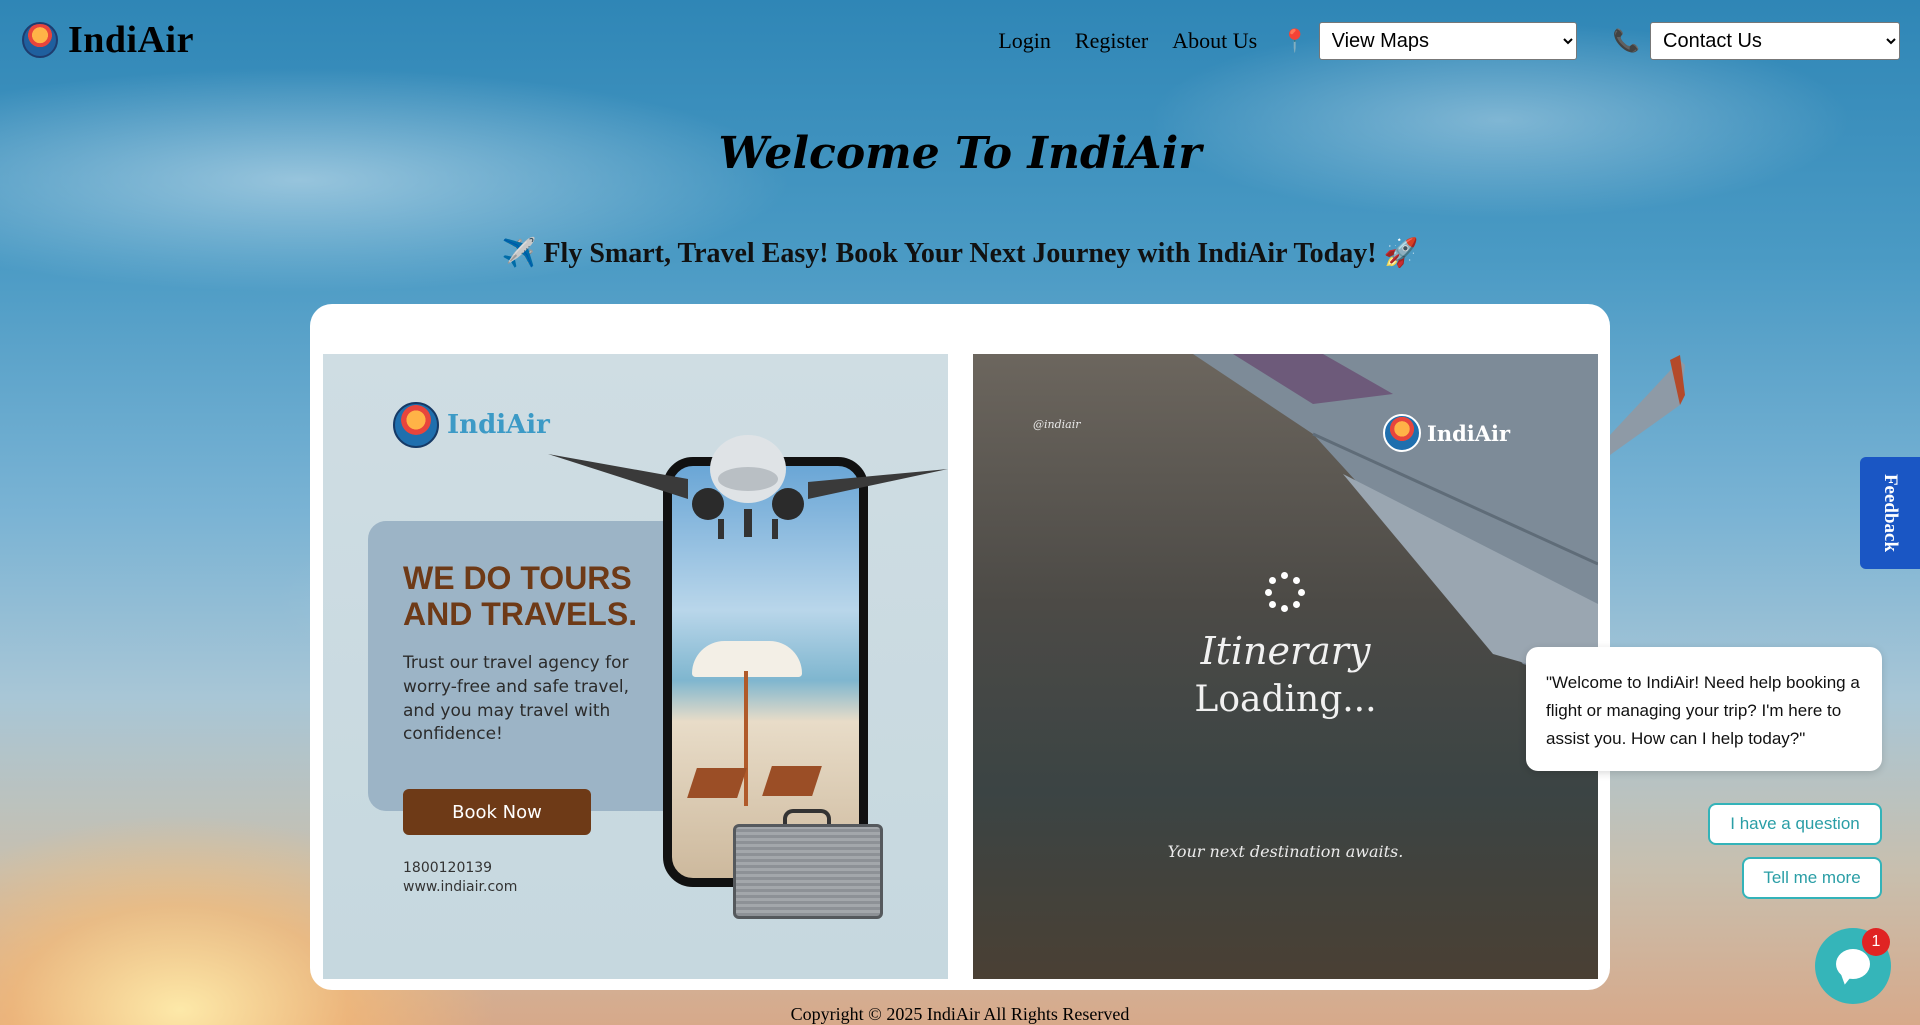  Describe the element at coordinates (1111, 41) in the screenshot. I see `register-link: Register` at that location.